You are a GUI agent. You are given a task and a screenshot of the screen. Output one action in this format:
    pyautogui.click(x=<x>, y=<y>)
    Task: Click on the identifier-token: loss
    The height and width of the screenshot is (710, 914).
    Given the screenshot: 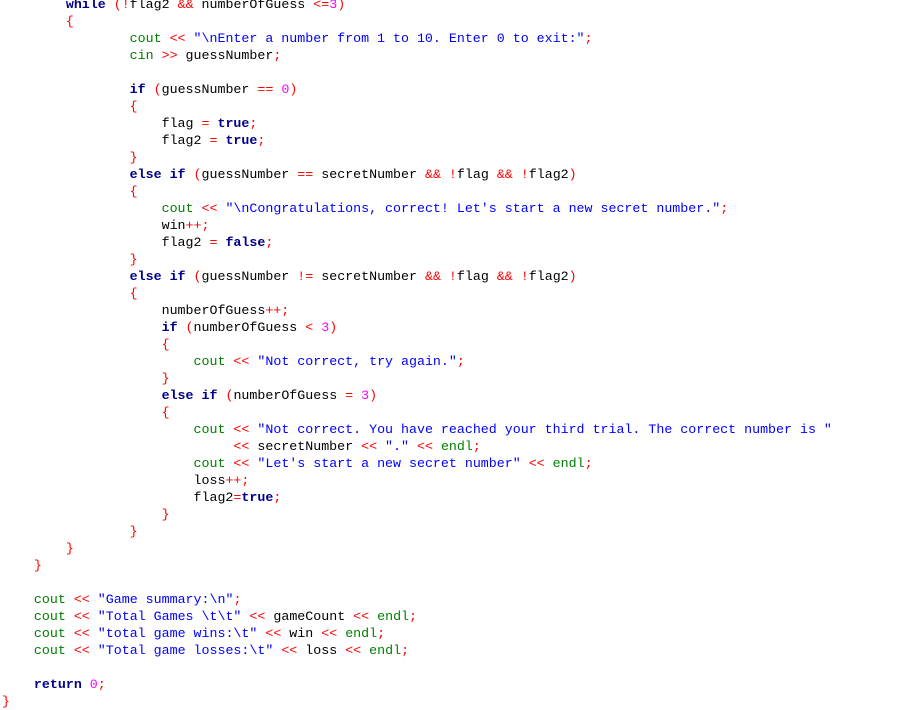 What is the action you would take?
    pyautogui.click(x=209, y=480)
    